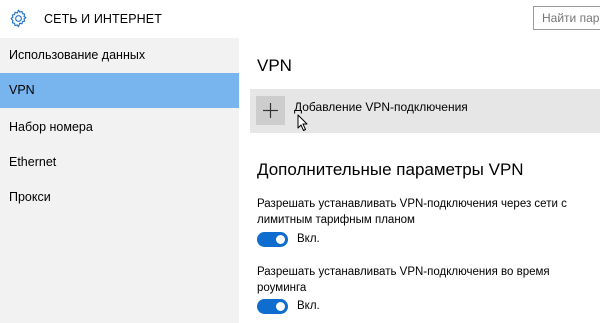 This screenshot has height=323, width=600. I want to click on search-input, so click(566, 18).